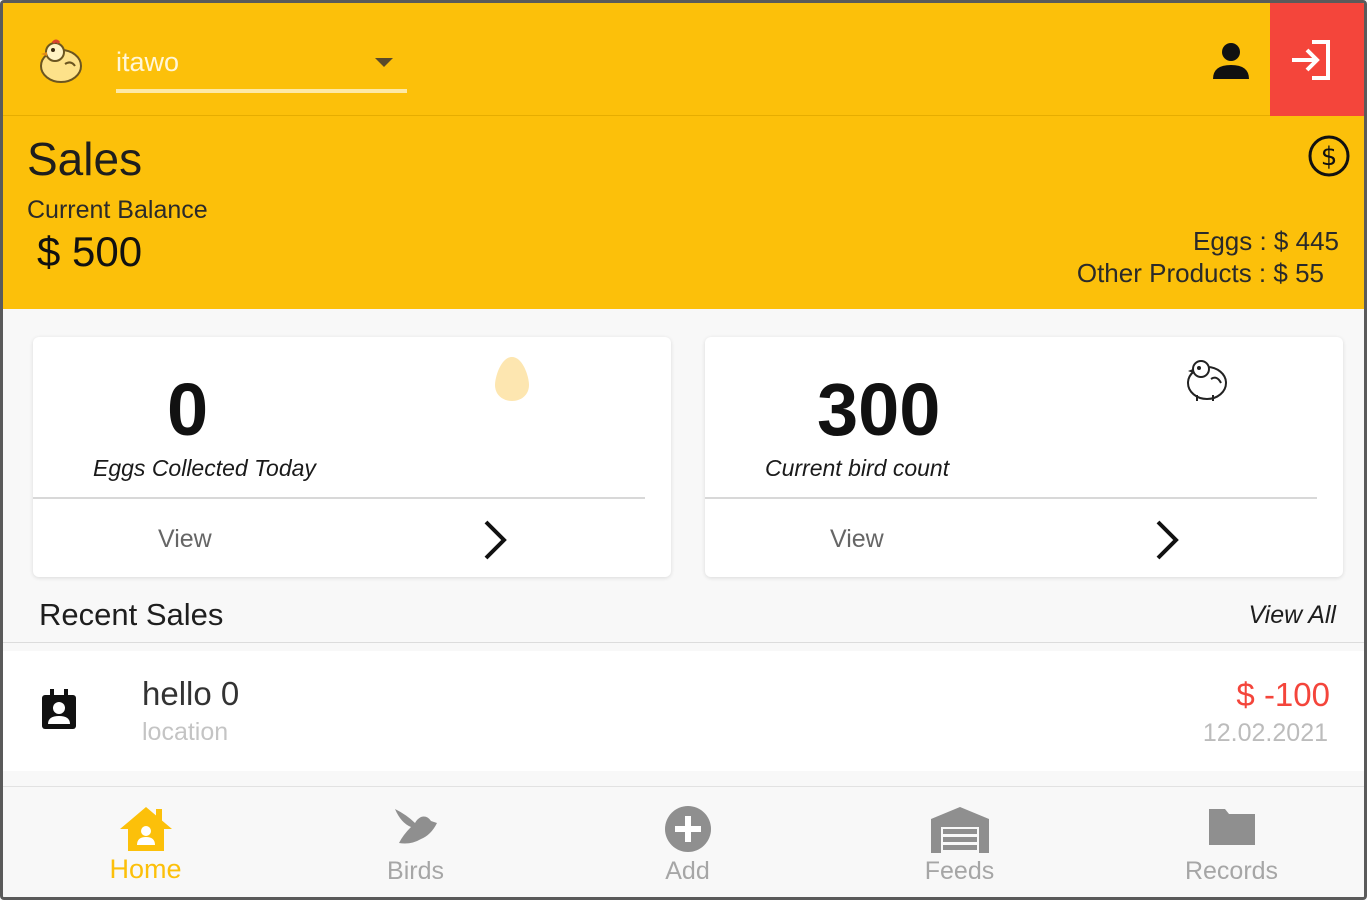 The width and height of the screenshot is (1367, 900). What do you see at coordinates (959, 830) in the screenshot?
I see `warehouse-icon` at bounding box center [959, 830].